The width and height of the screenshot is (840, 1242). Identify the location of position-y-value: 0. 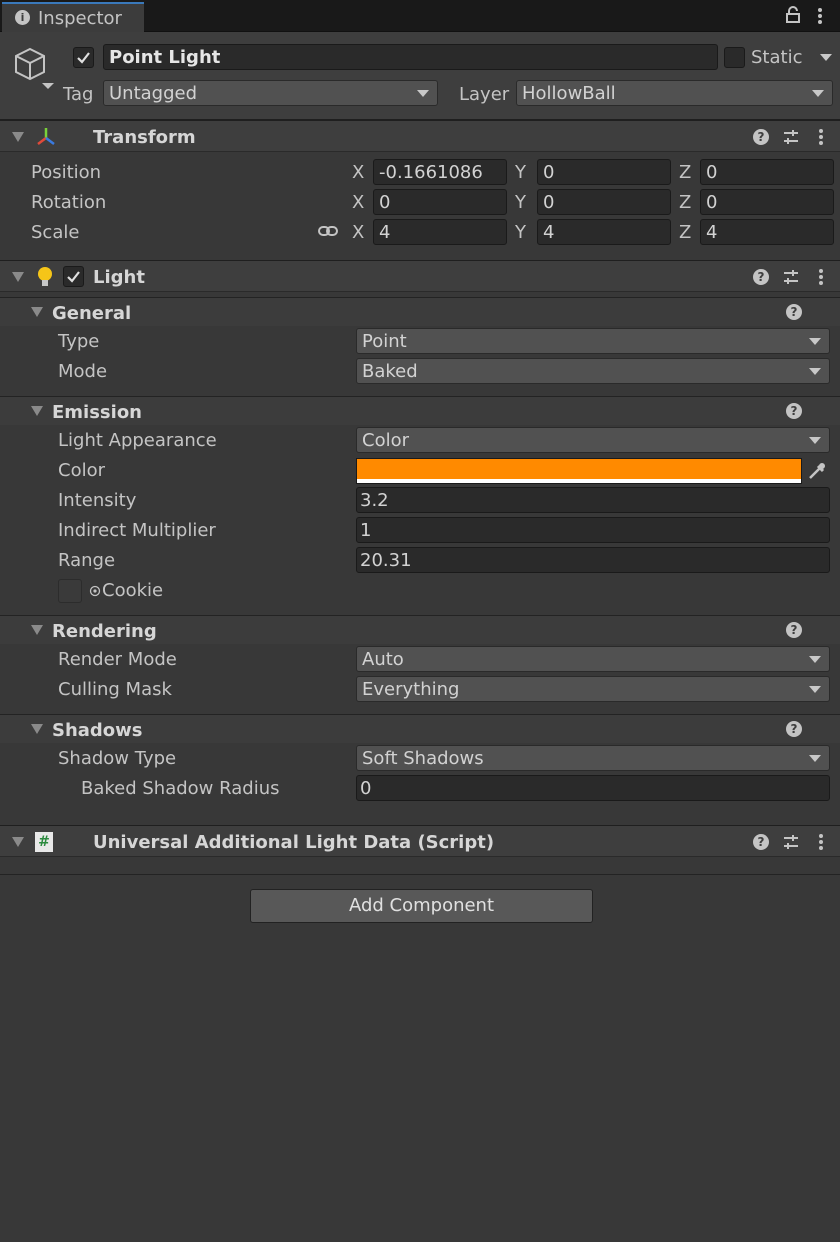
(549, 172).